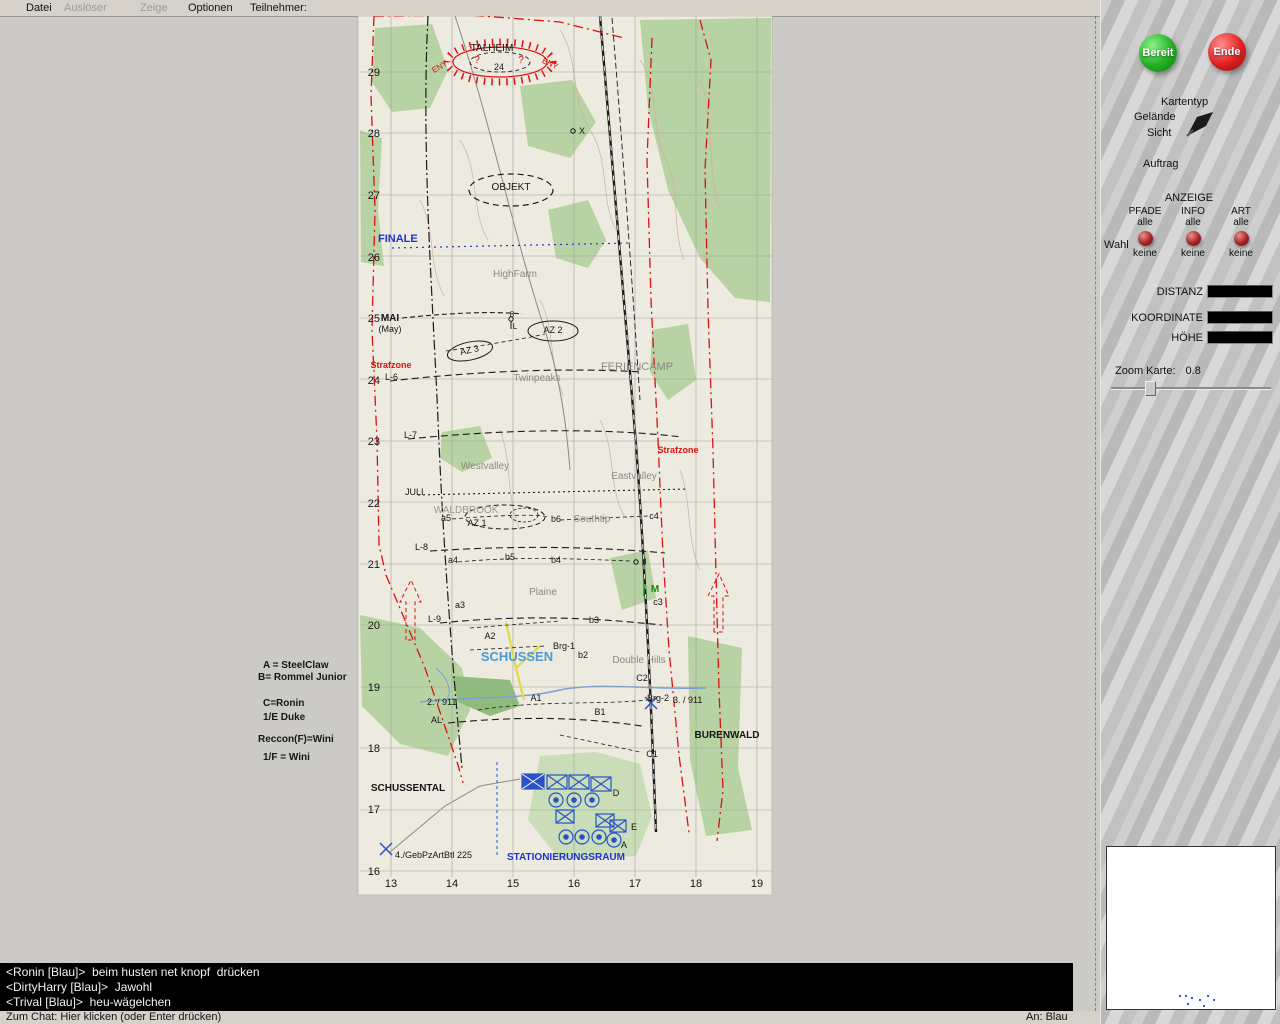  What do you see at coordinates (492, 48) in the screenshot?
I see `map-label: TALHEIM` at bounding box center [492, 48].